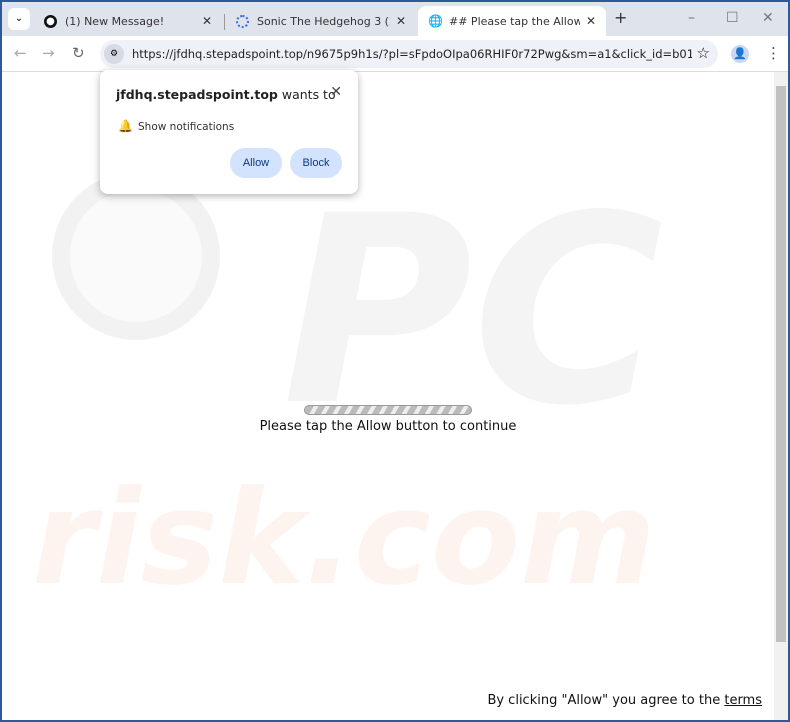  Describe the element at coordinates (388, 426) in the screenshot. I see `instruction-text: Please tap the Allow button to continue` at that location.